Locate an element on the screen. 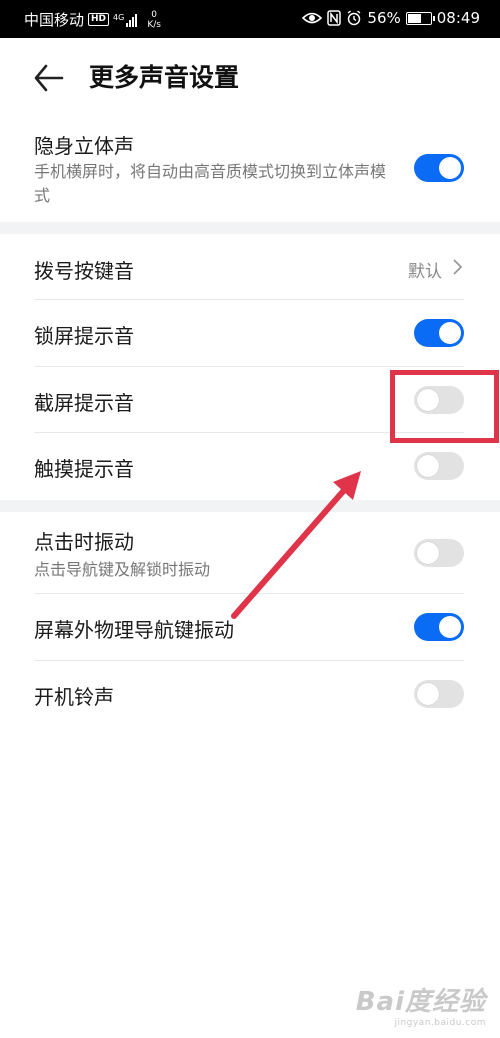  stereo-toggle is located at coordinates (439, 168).